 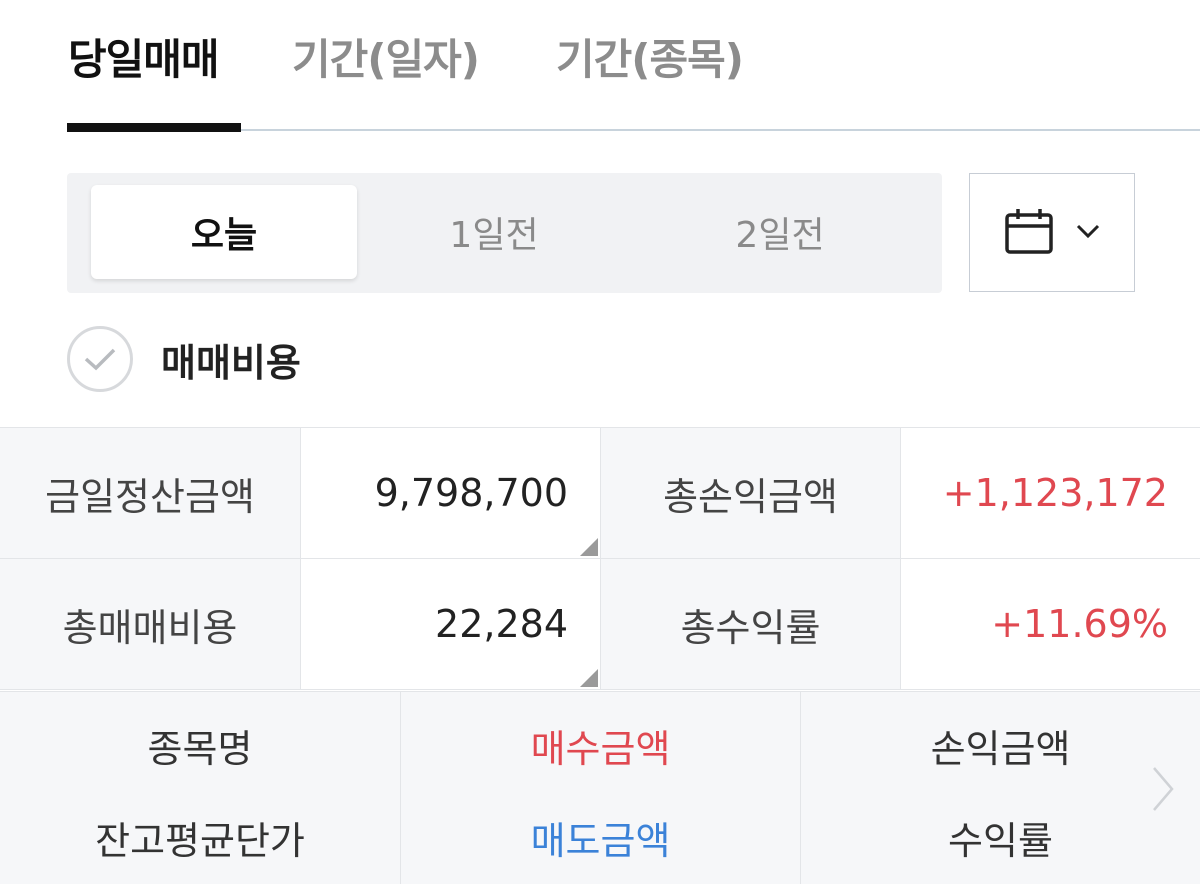 What do you see at coordinates (200, 788) in the screenshot?
I see `header-column-stock: 종목명 잔고평균단가` at bounding box center [200, 788].